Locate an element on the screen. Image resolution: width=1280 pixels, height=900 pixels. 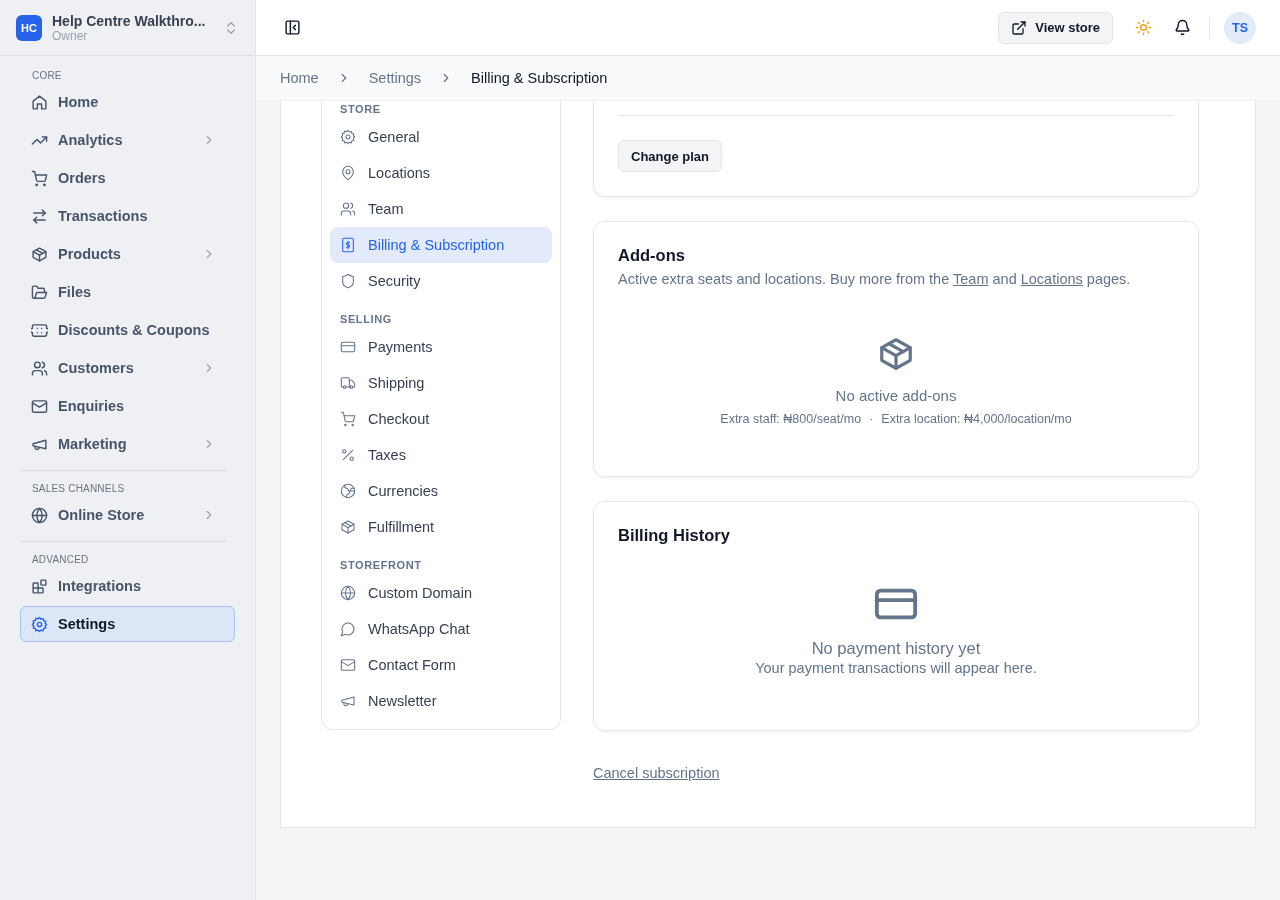
dollar-icon is located at coordinates (348, 245).